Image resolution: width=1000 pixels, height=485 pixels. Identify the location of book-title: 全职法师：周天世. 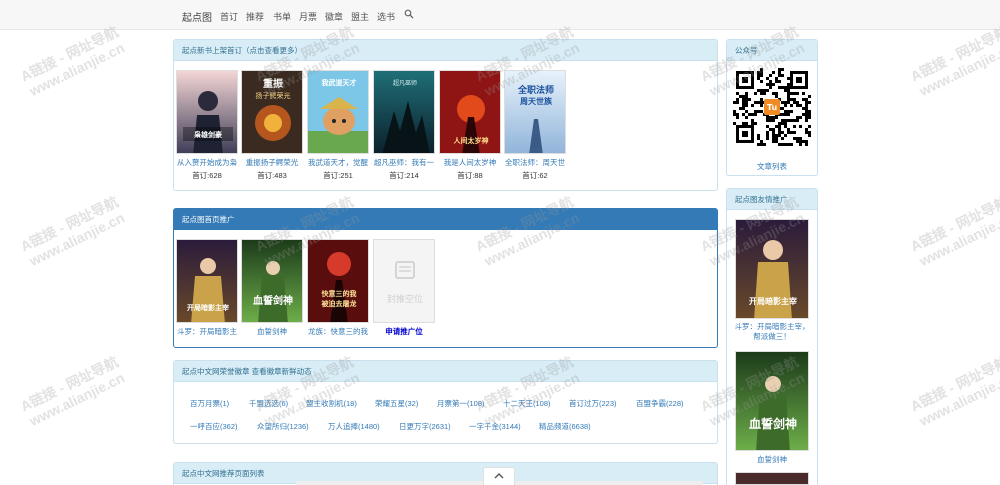
(535, 162).